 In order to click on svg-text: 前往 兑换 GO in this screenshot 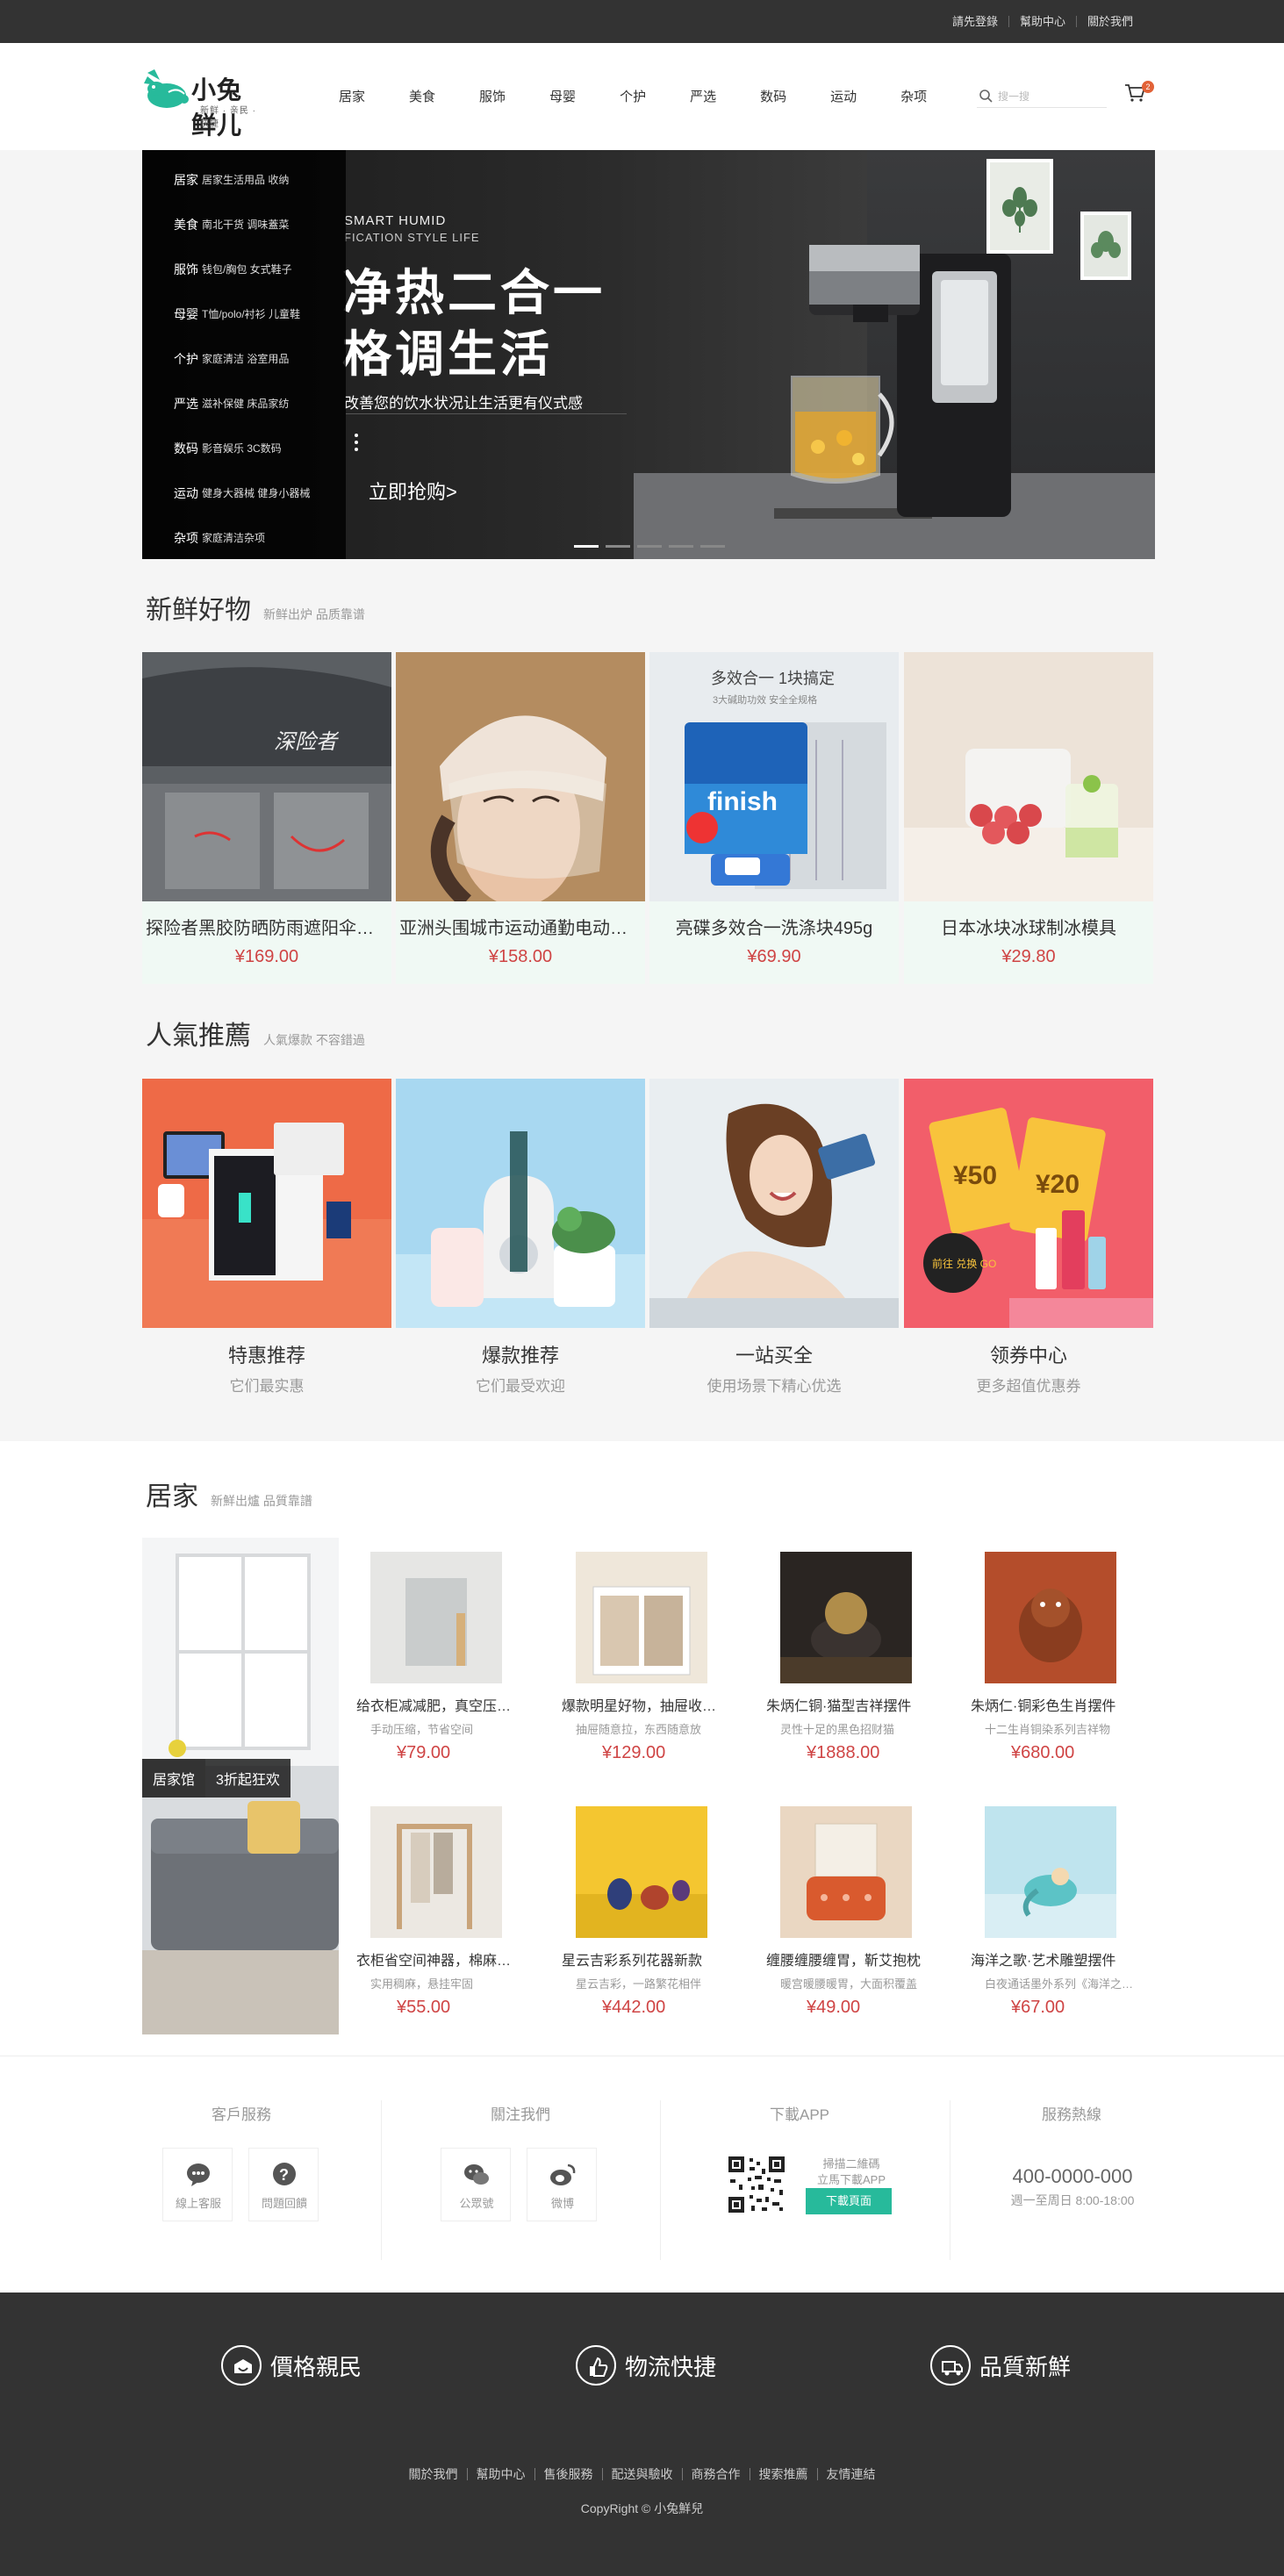, I will do `click(964, 1263)`.